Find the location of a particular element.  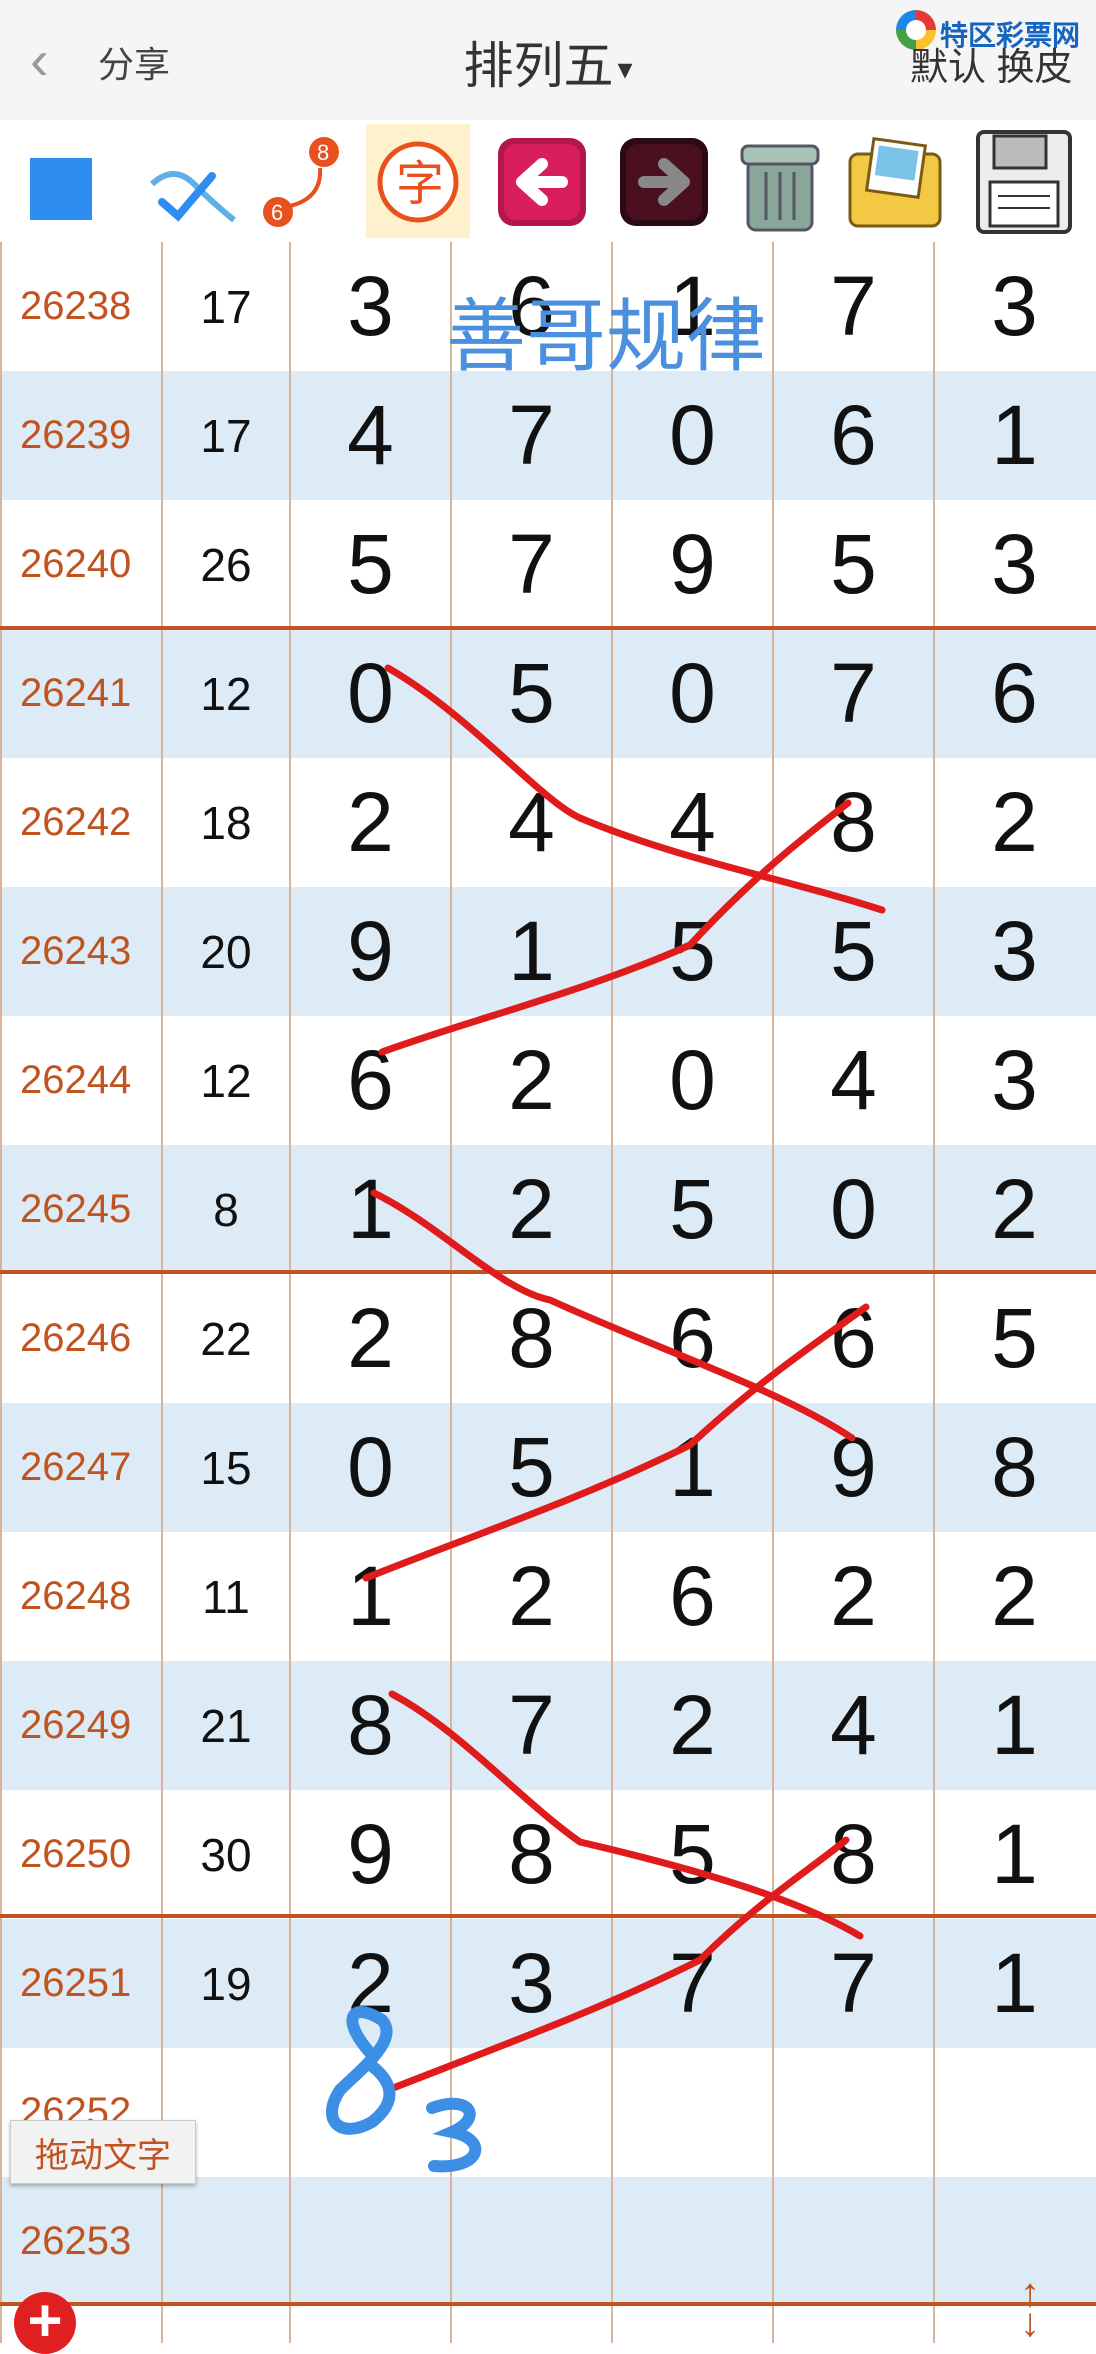

plus-circle-icon: + is located at coordinates (45, 2322).